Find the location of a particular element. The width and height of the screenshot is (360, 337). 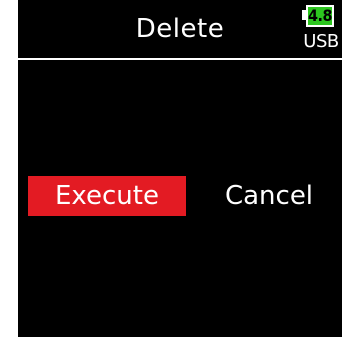

power-status: 4.8 USB is located at coordinates (321, 30).